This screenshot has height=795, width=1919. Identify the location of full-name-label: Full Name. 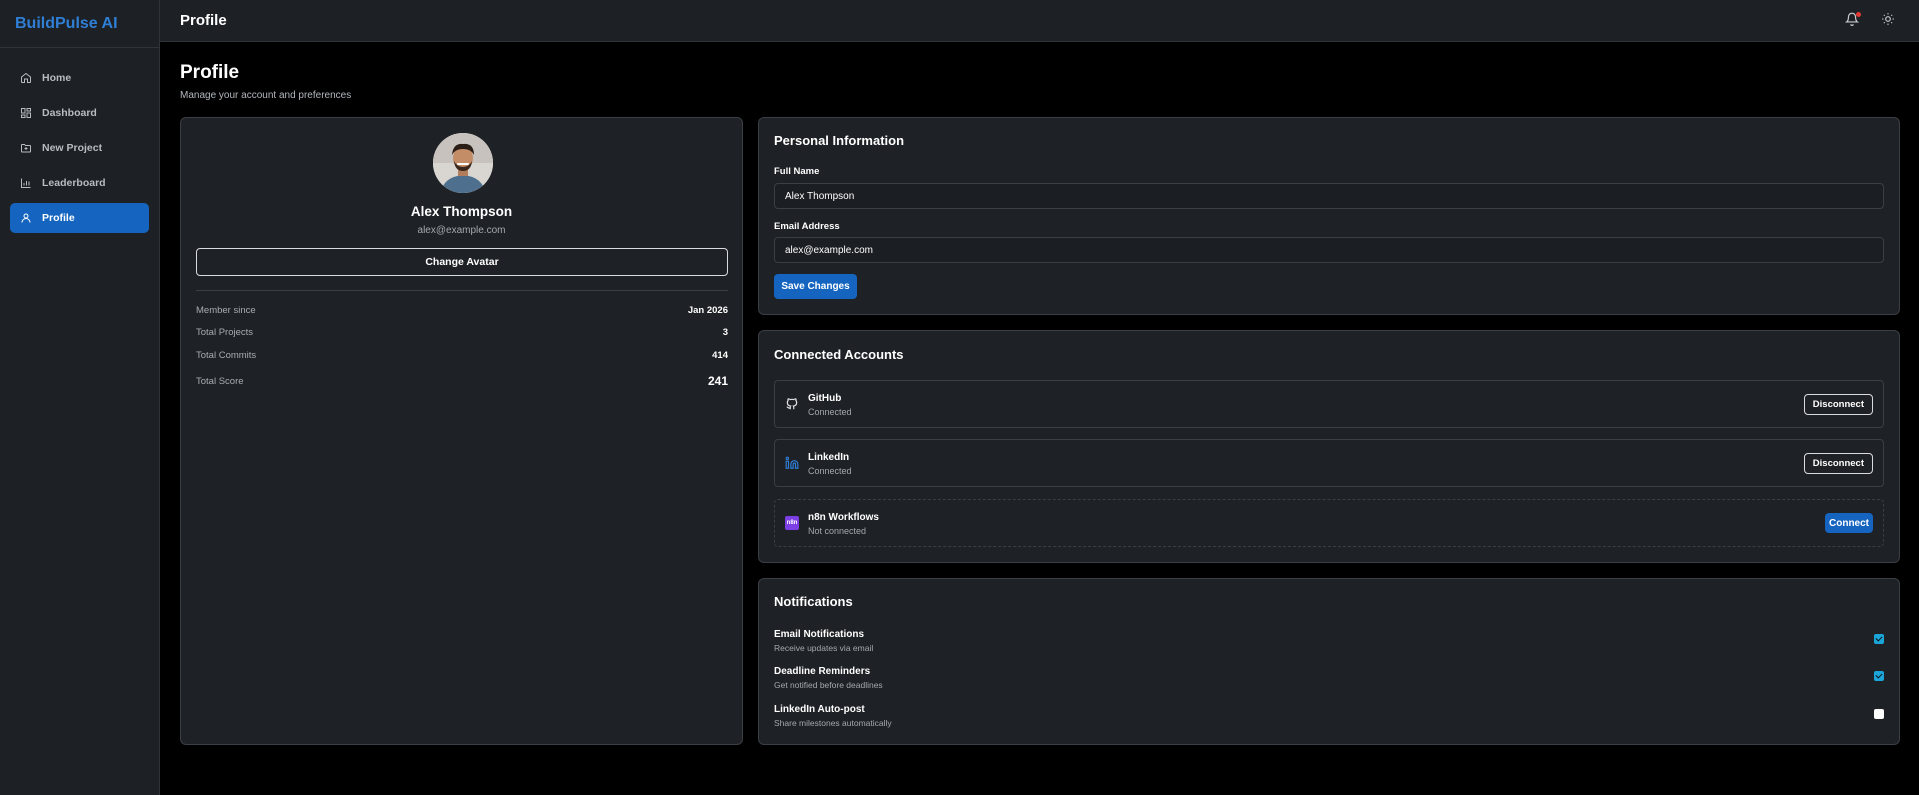
(797, 171).